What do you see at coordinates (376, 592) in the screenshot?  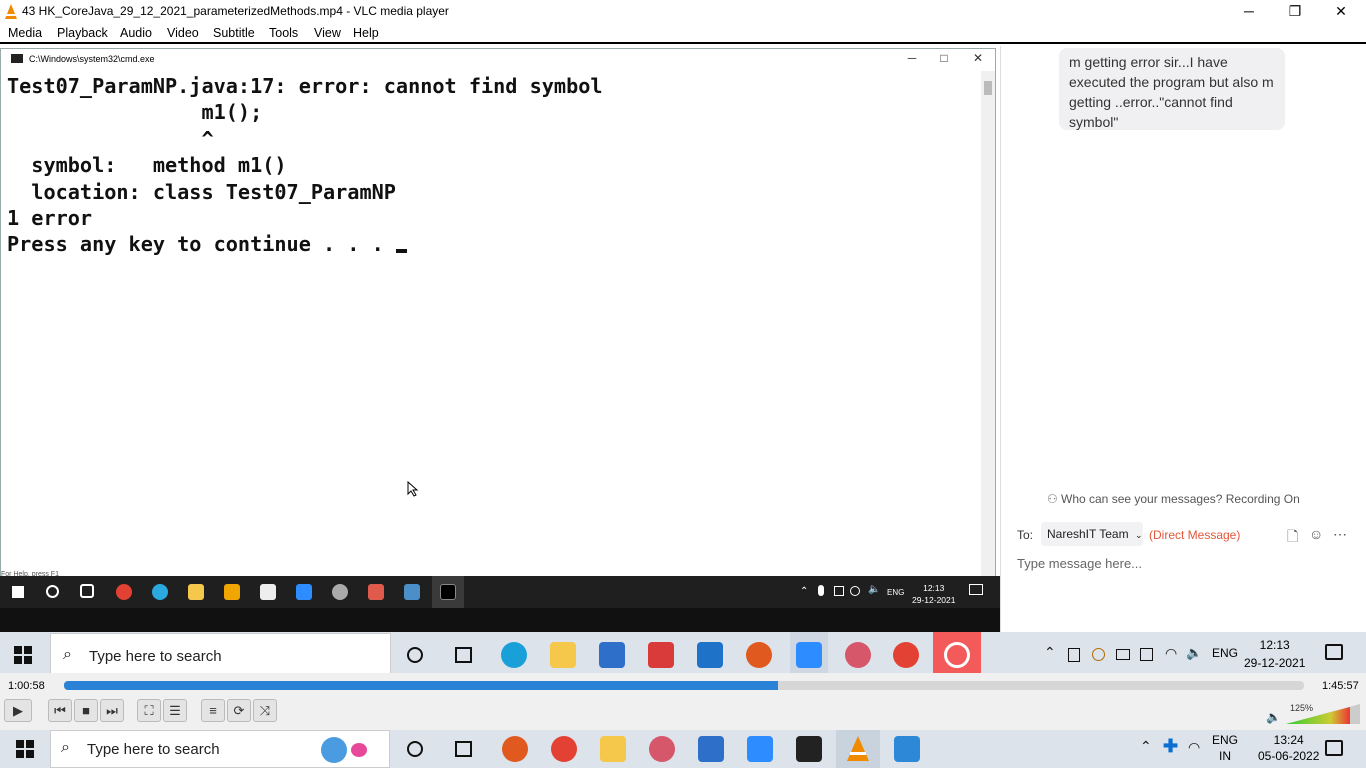 I see `app-icon` at bounding box center [376, 592].